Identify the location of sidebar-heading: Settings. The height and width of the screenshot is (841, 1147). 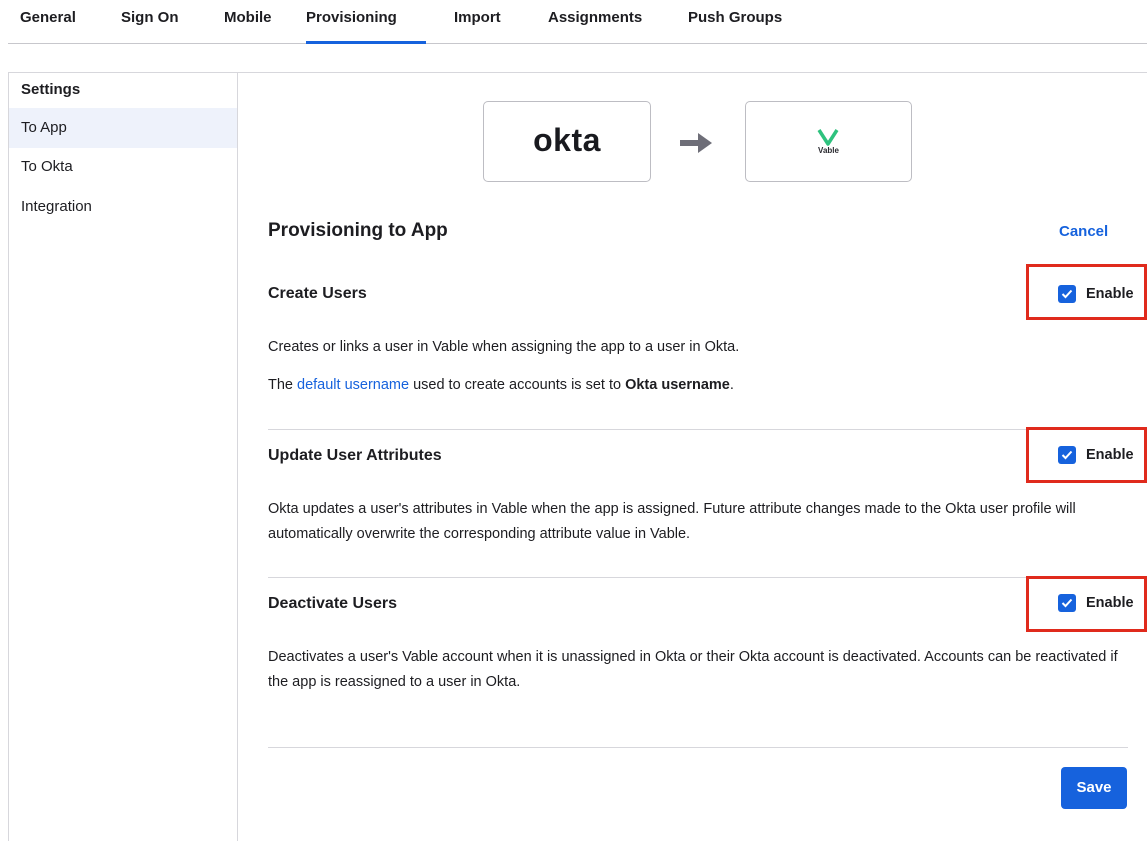
(51, 89).